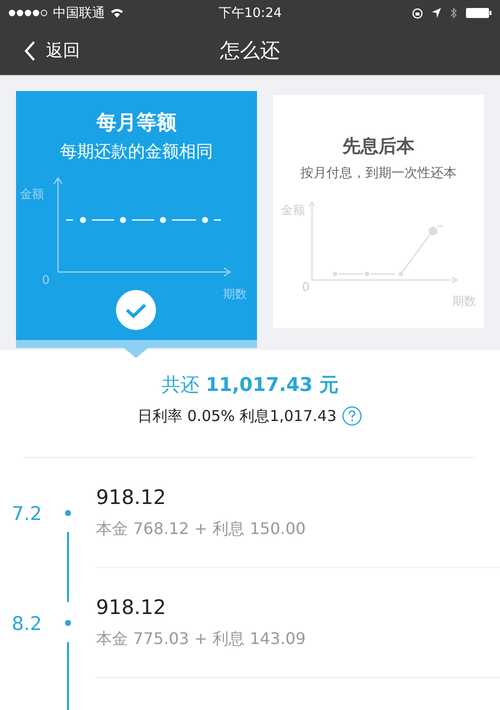 This screenshot has width=500, height=710. Describe the element at coordinates (250, 50) in the screenshot. I see `page-title: 怎么还` at that location.